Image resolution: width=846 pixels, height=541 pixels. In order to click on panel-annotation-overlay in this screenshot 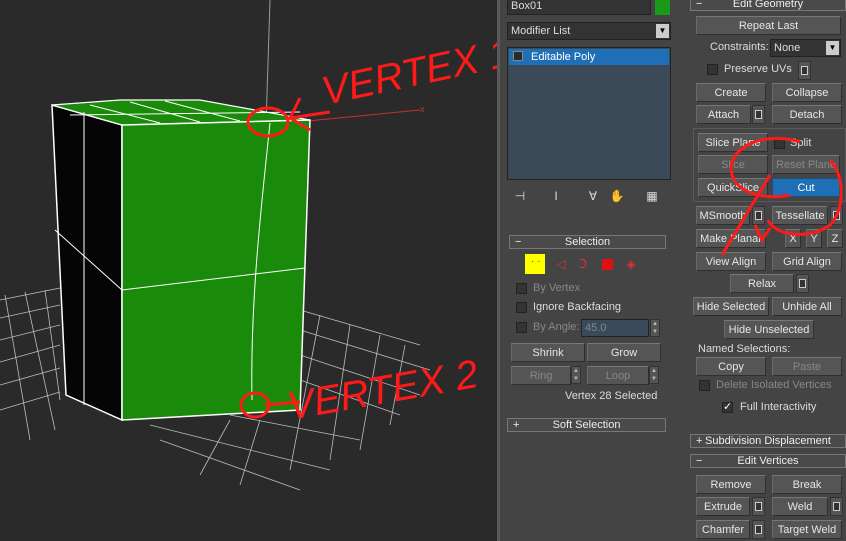, I will do `click(781, 196)`.